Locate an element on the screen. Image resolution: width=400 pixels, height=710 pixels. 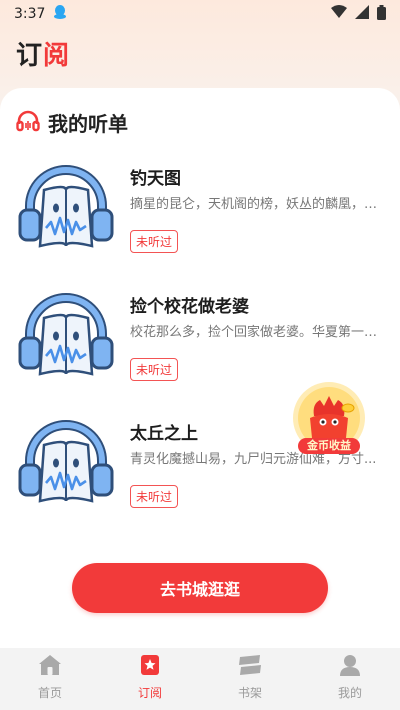
page-title-part1: 订 is located at coordinates (30, 55).